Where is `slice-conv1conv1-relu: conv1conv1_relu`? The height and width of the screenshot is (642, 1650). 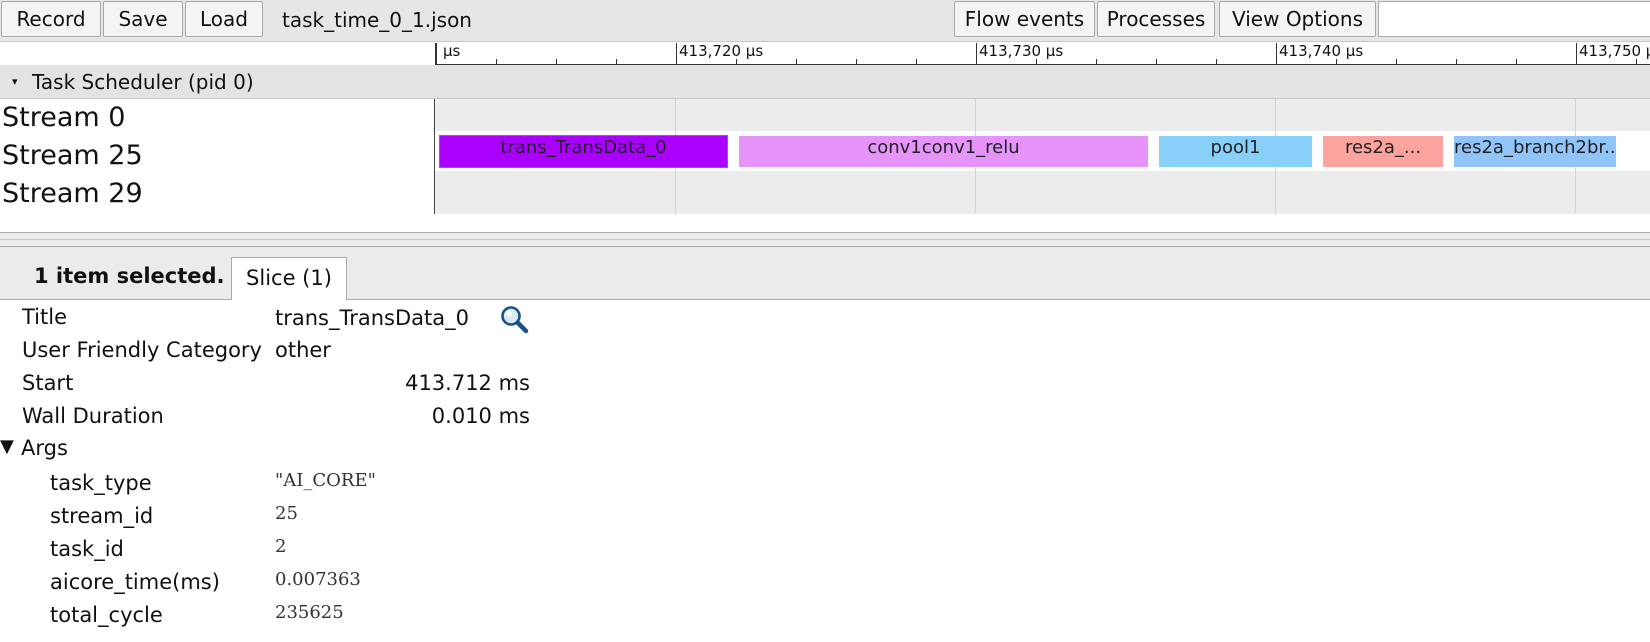
slice-conv1conv1-relu: conv1conv1_relu is located at coordinates (943, 151).